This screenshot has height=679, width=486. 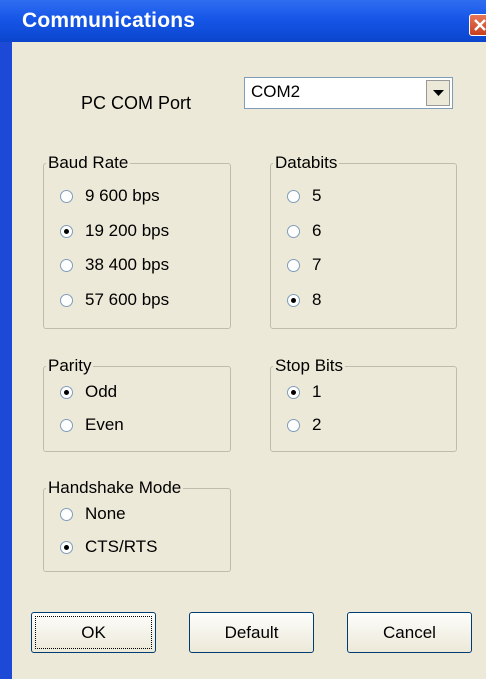 What do you see at coordinates (127, 299) in the screenshot?
I see `radio-label: 57 600 bps` at bounding box center [127, 299].